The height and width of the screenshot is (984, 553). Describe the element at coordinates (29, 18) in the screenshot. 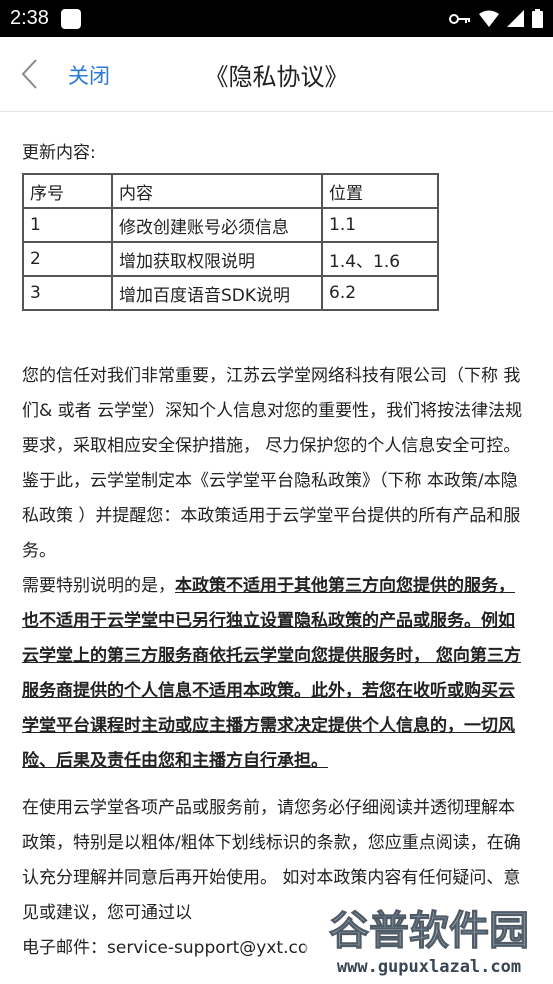

I see `status-time: 2:38` at that location.